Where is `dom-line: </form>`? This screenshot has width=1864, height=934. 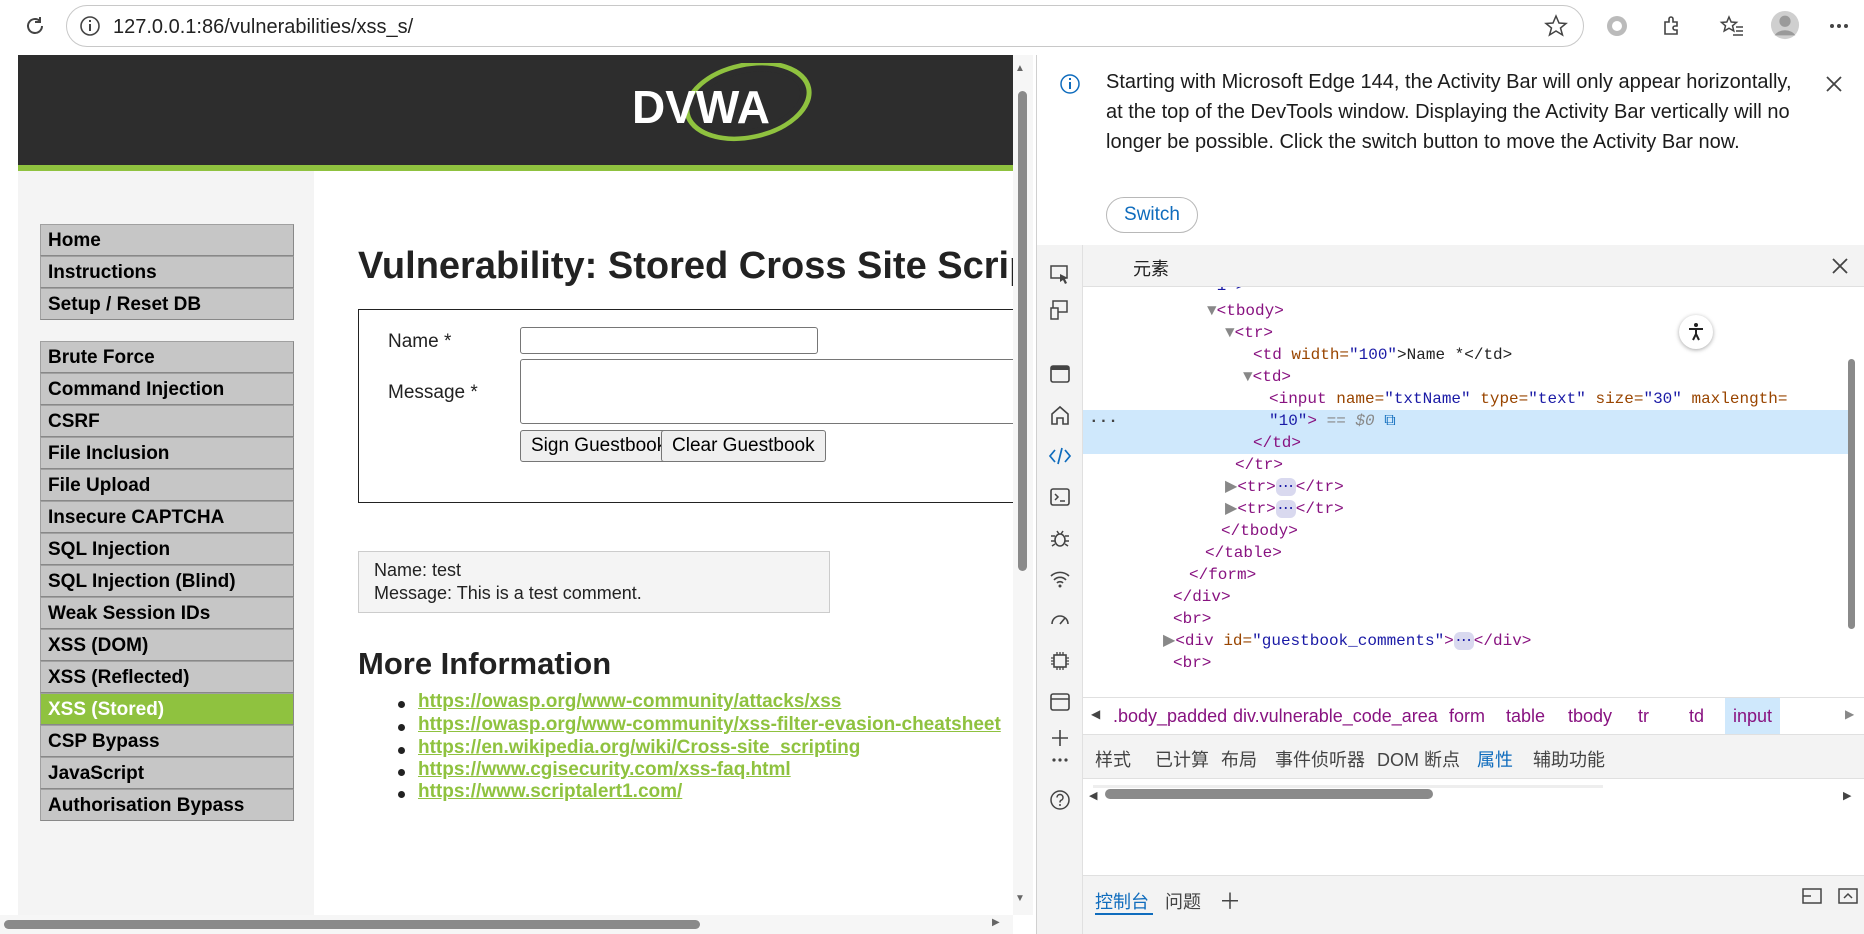 dom-line: </form> is located at coordinates (1222, 575).